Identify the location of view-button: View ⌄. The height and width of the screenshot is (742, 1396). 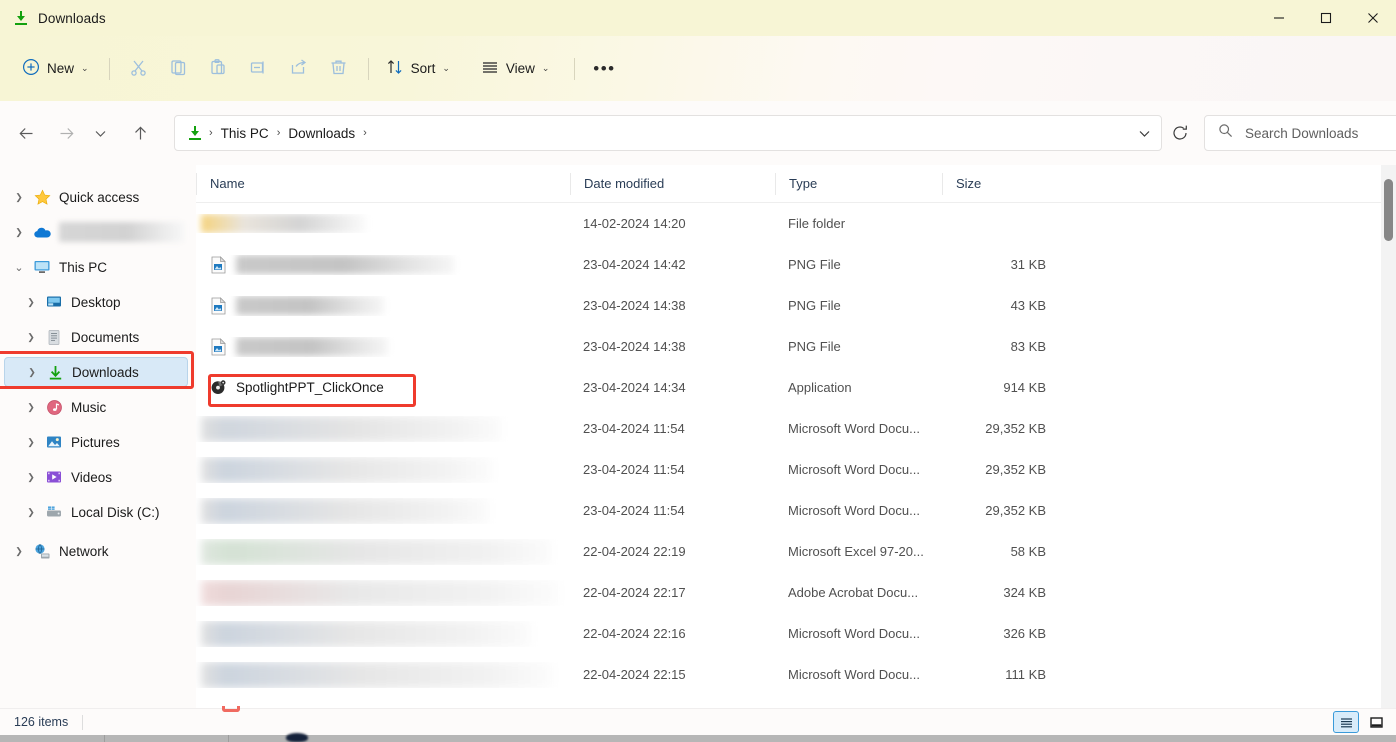
(517, 69).